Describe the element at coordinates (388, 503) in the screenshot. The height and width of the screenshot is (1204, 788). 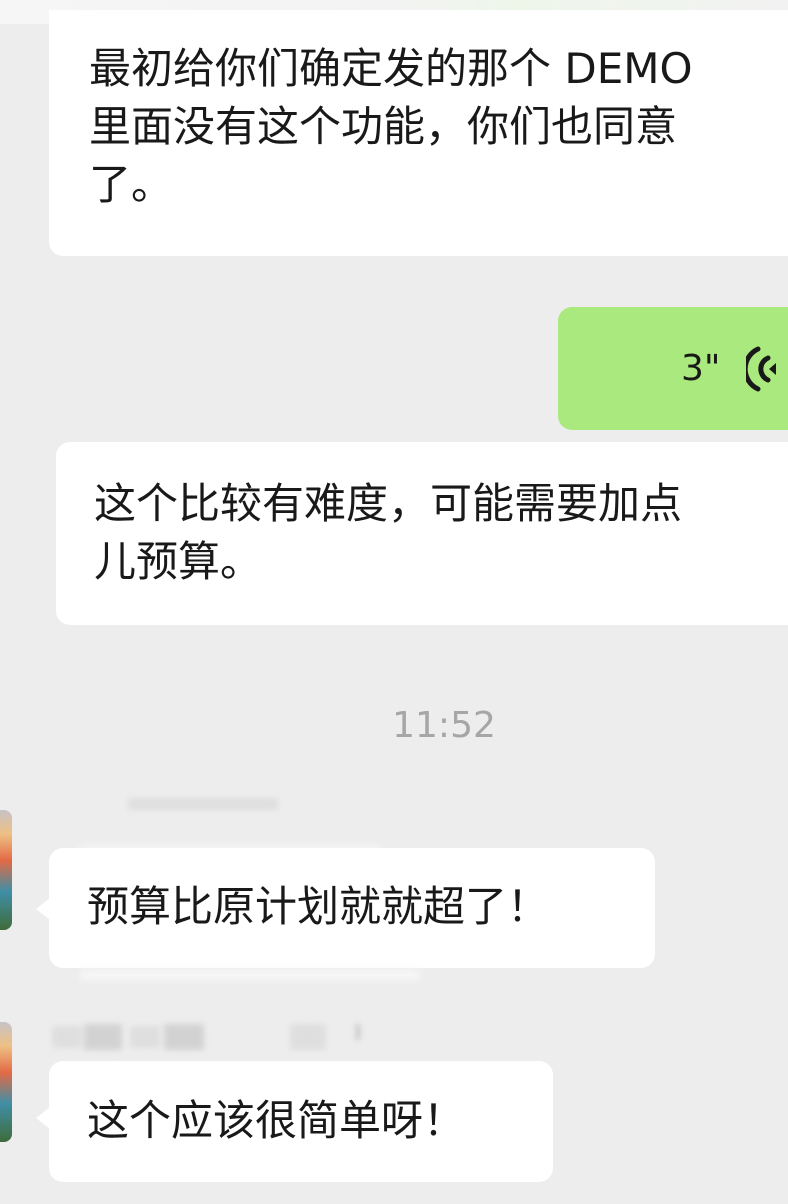
I see `message-text-line: 这个比较有难度，可能需要加点` at that location.